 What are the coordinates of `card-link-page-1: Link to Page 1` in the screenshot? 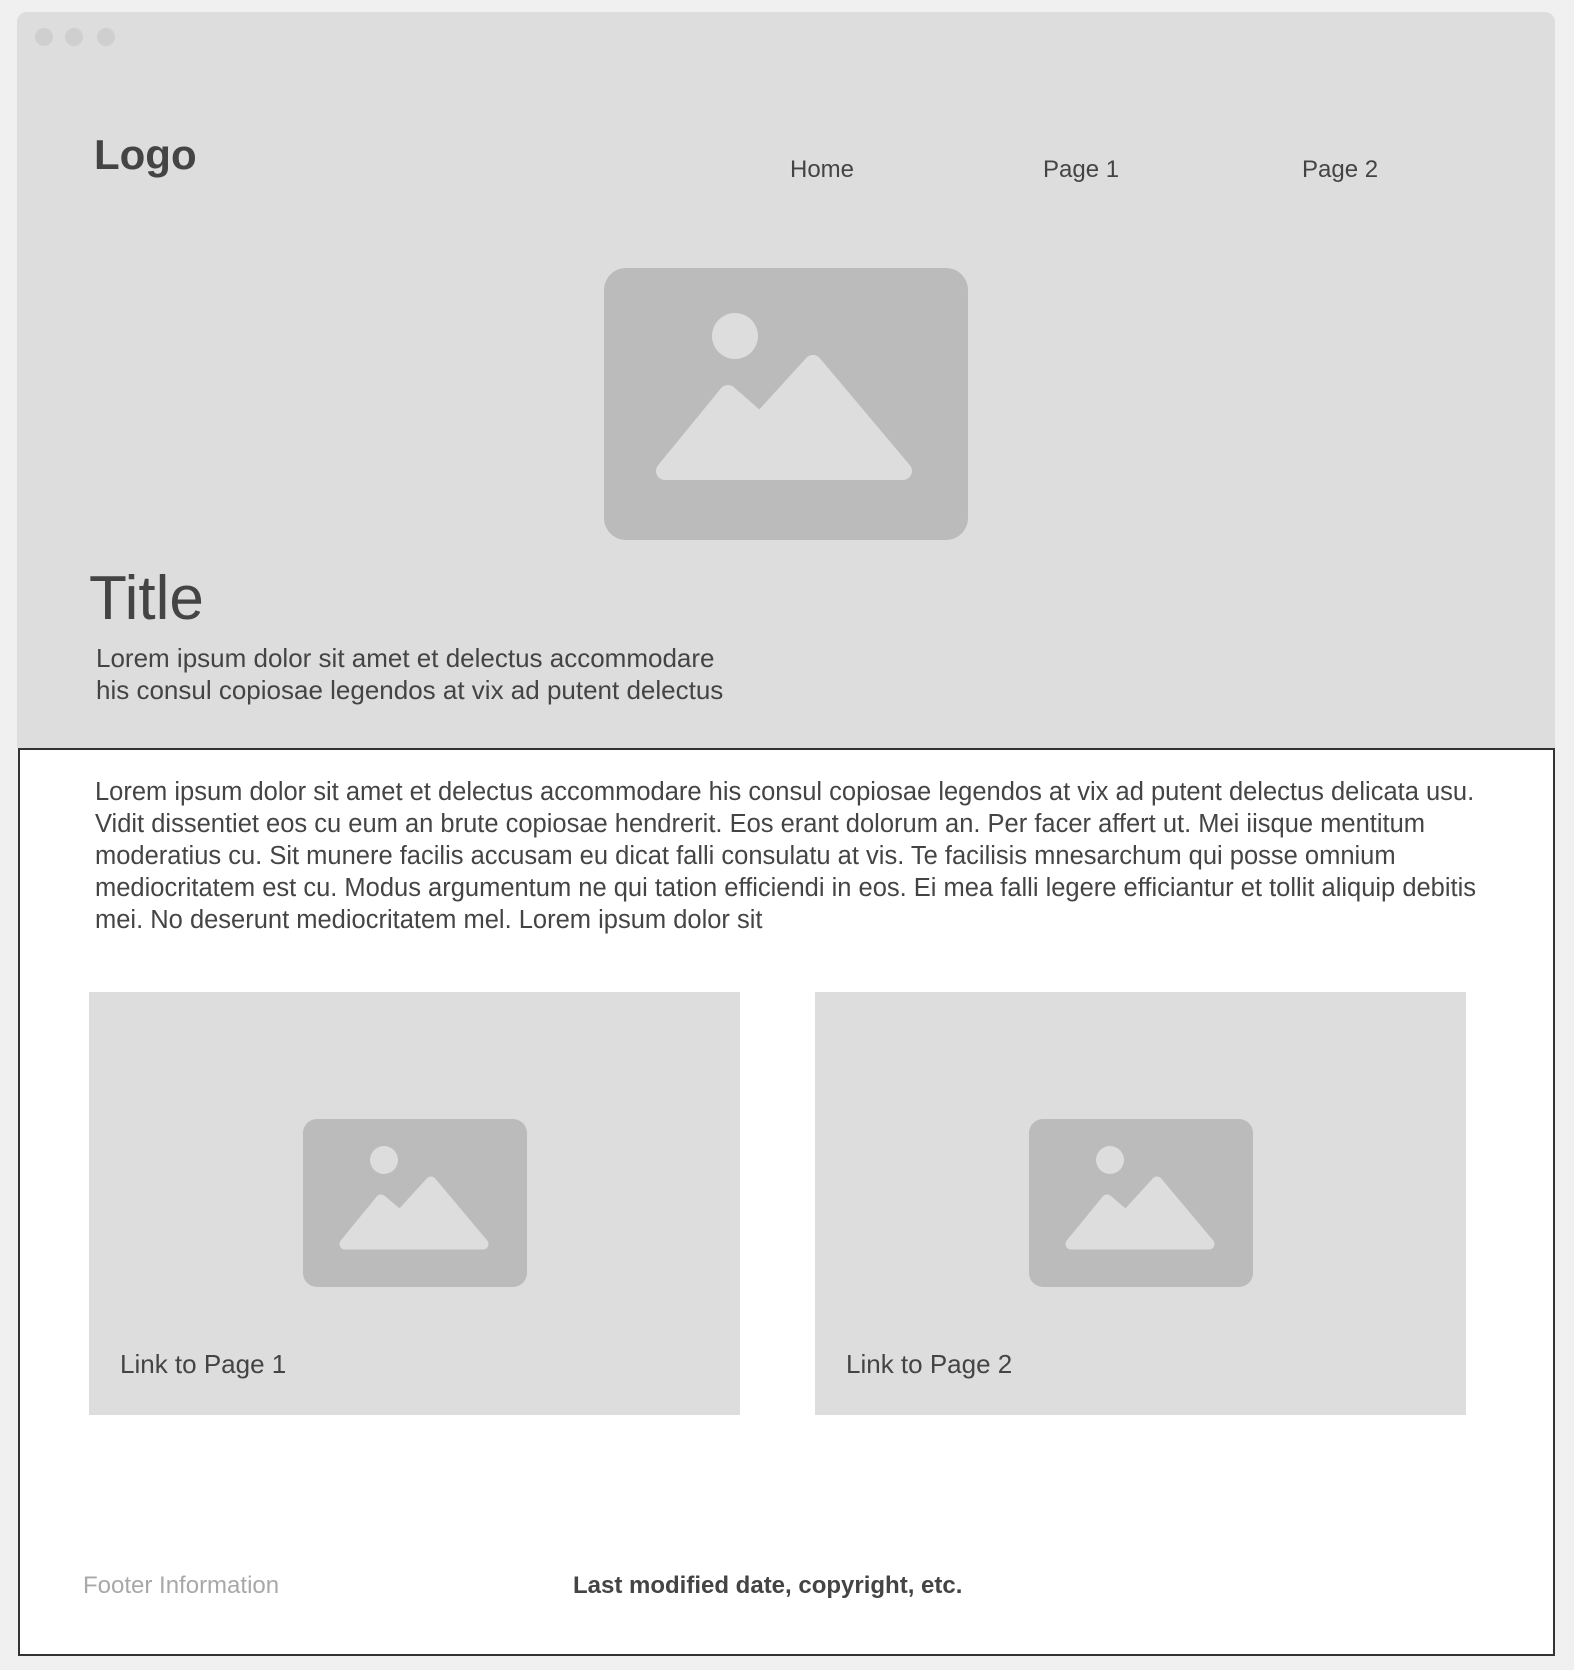 It's located at (414, 1203).